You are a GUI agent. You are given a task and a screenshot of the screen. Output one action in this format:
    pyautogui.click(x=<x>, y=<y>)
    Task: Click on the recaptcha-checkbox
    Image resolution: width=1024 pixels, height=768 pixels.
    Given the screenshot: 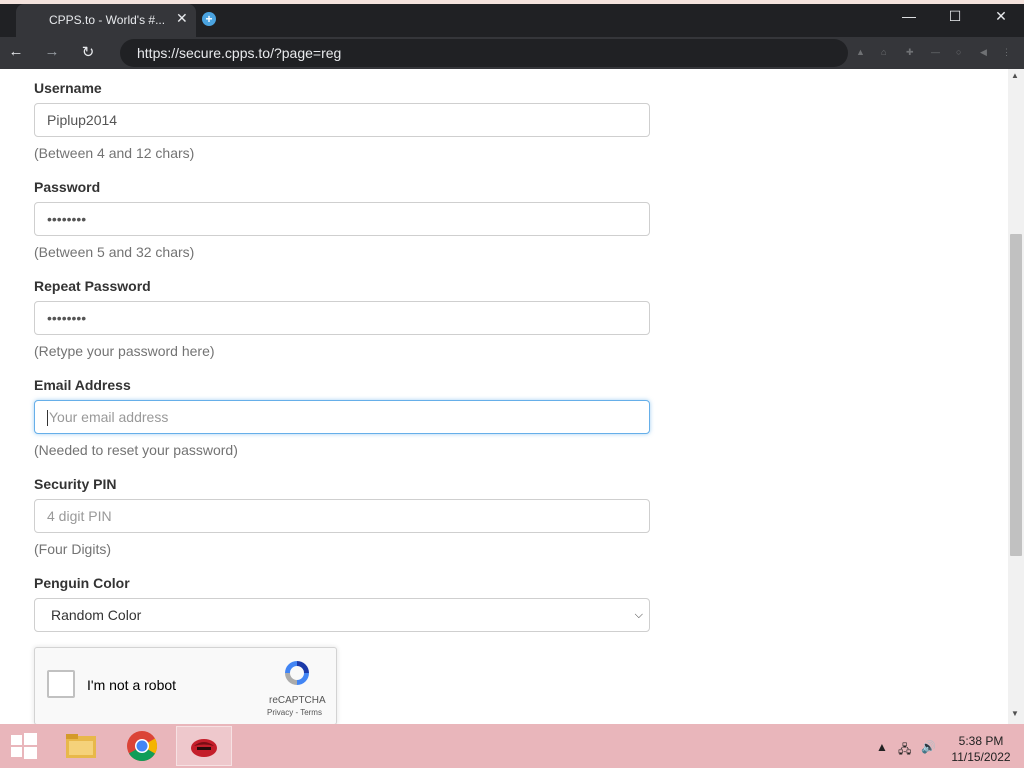 What is the action you would take?
    pyautogui.click(x=61, y=684)
    